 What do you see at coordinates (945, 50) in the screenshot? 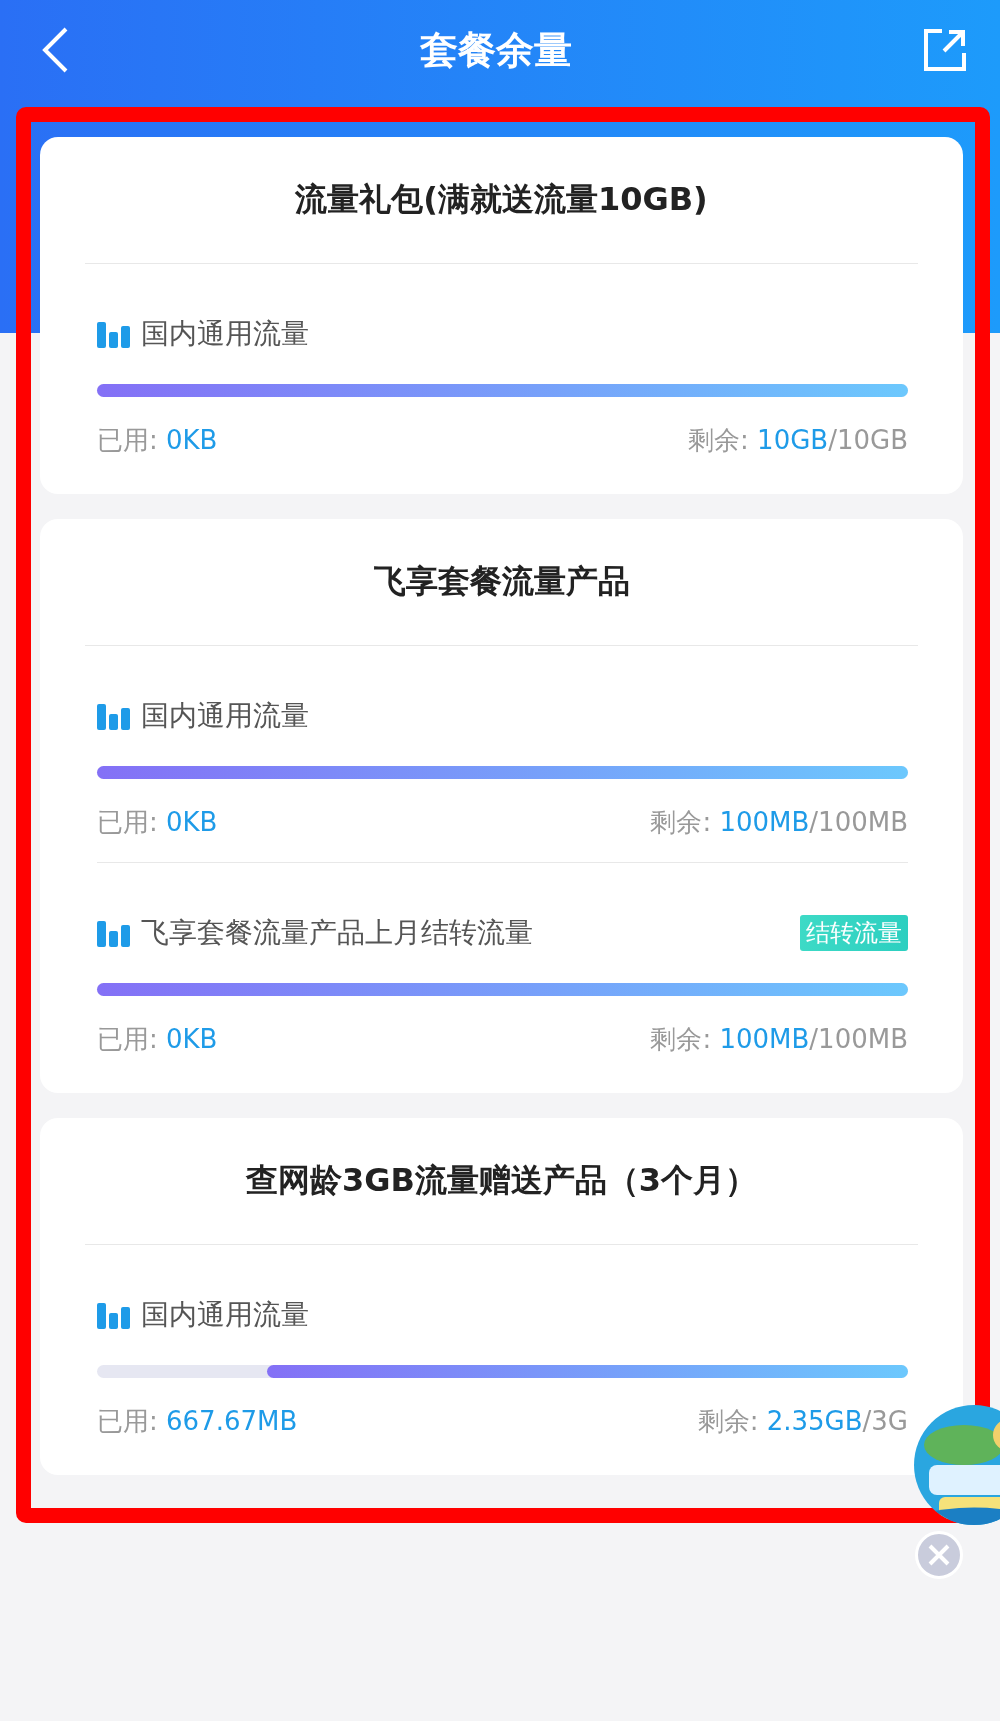
I see `share-icon` at bounding box center [945, 50].